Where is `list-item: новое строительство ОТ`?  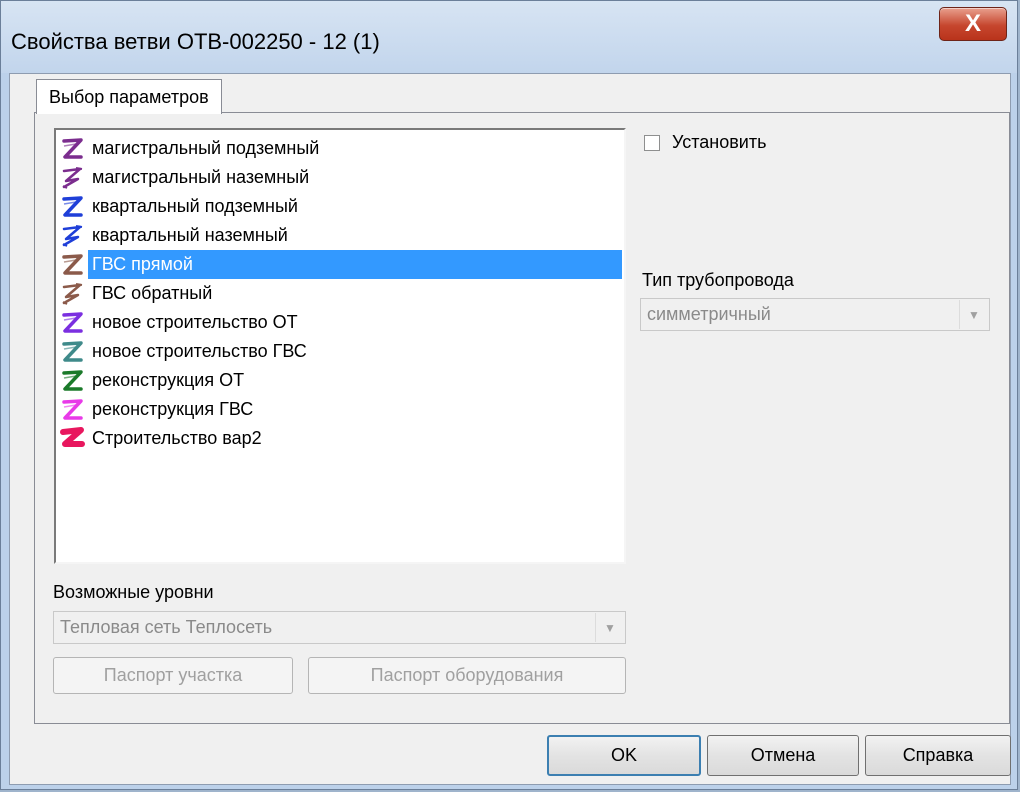 list-item: новое строительство ОТ is located at coordinates (340, 322).